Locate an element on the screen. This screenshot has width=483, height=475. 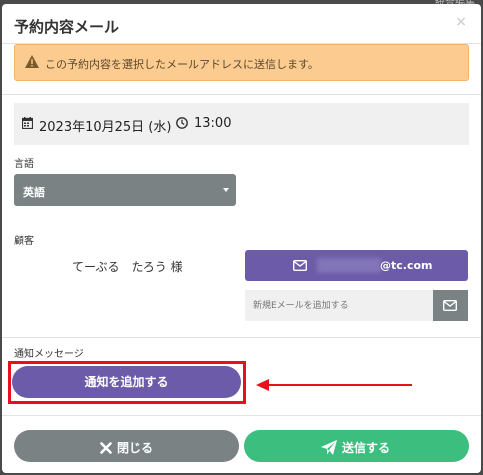
notification-label: 通知メッセージ is located at coordinates (49, 354).